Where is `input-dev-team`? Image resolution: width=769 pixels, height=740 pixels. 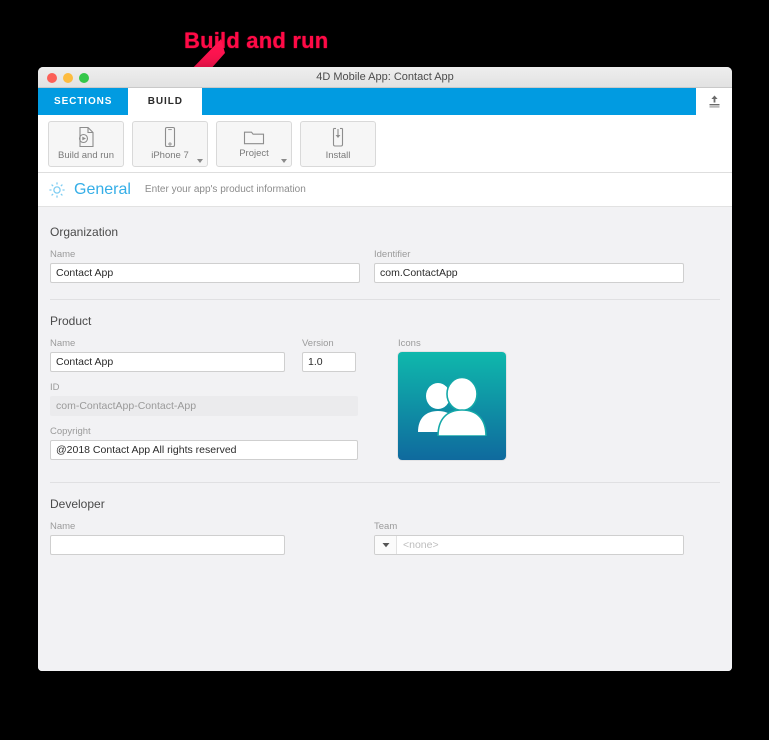
input-dev-team is located at coordinates (540, 545).